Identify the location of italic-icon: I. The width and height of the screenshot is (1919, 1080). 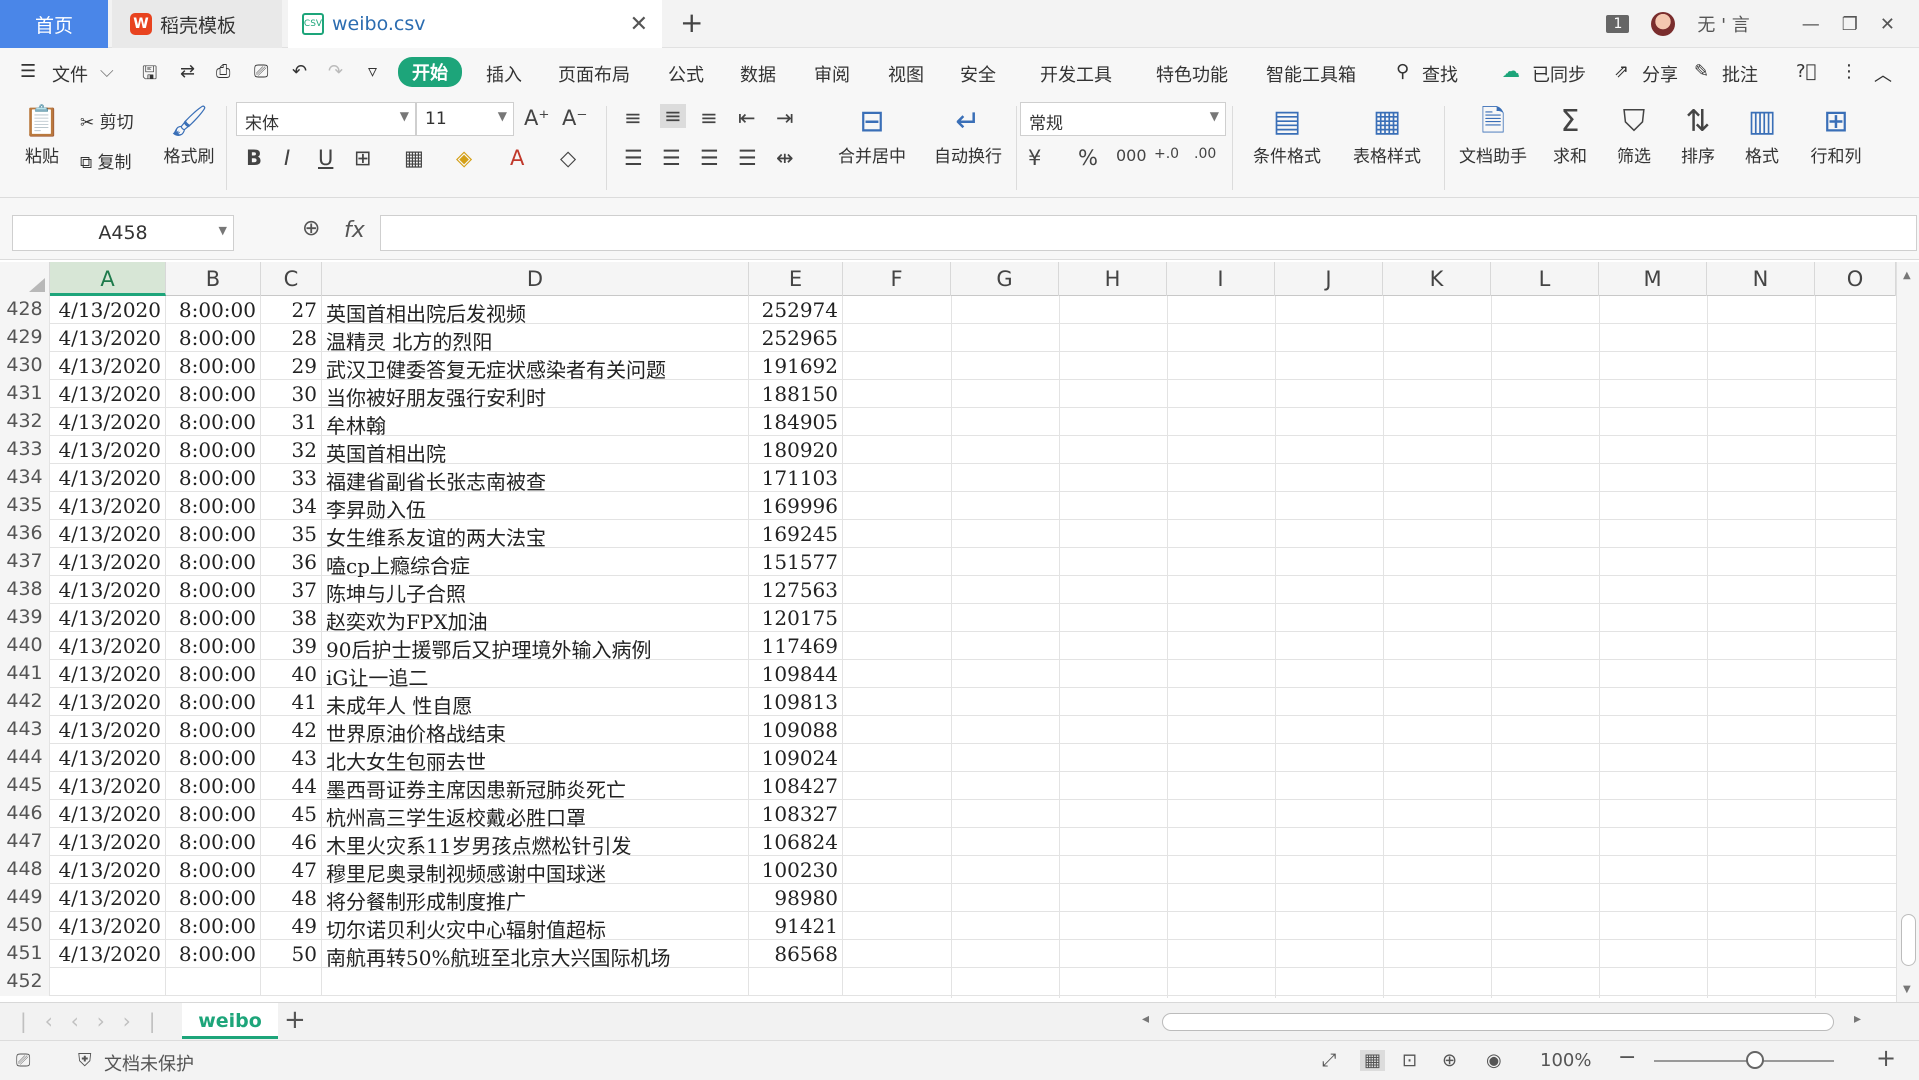
(287, 158).